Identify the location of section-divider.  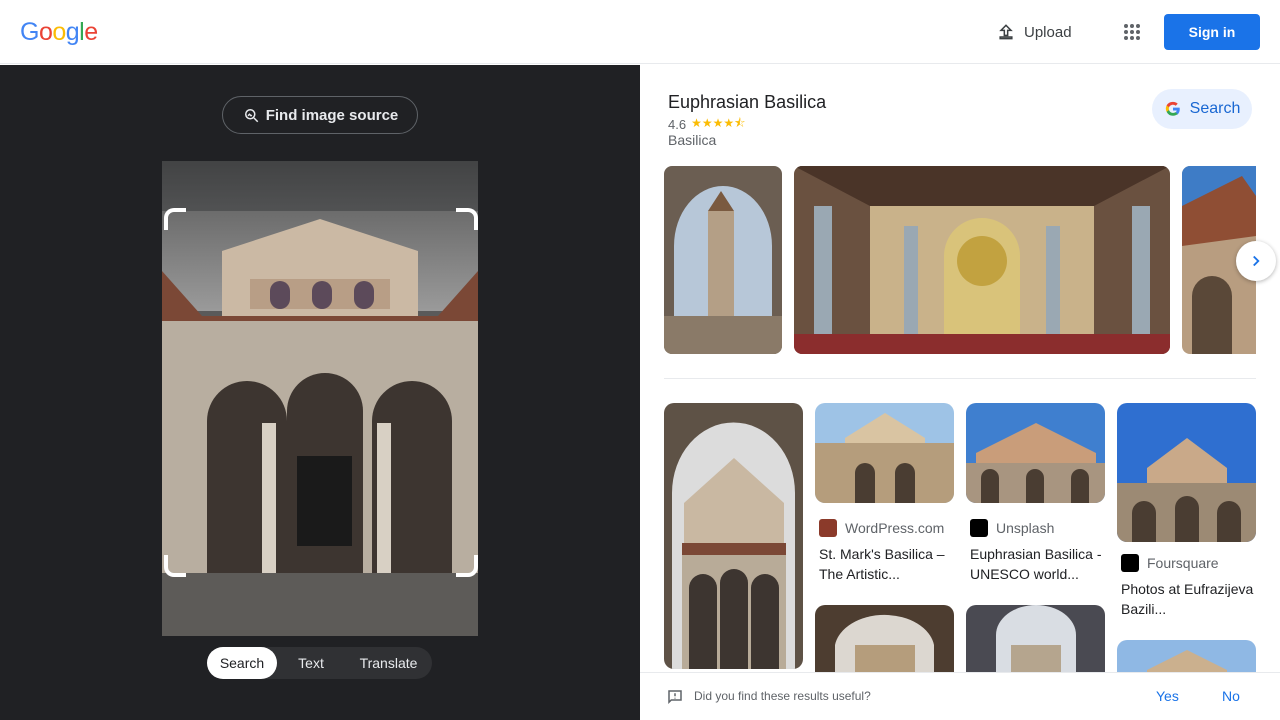
(960, 378).